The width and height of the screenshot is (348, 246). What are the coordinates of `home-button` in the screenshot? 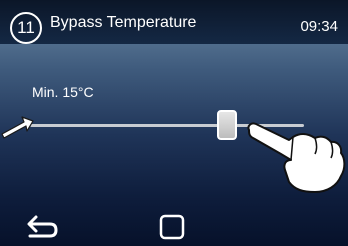 It's located at (172, 227).